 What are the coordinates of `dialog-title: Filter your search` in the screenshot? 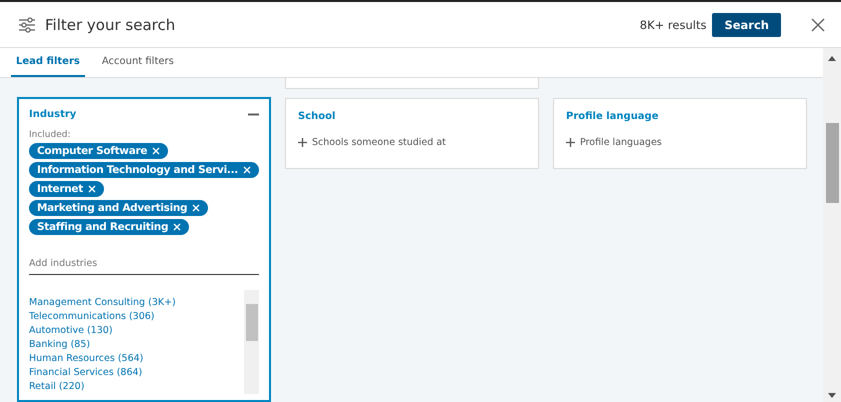 It's located at (110, 25).